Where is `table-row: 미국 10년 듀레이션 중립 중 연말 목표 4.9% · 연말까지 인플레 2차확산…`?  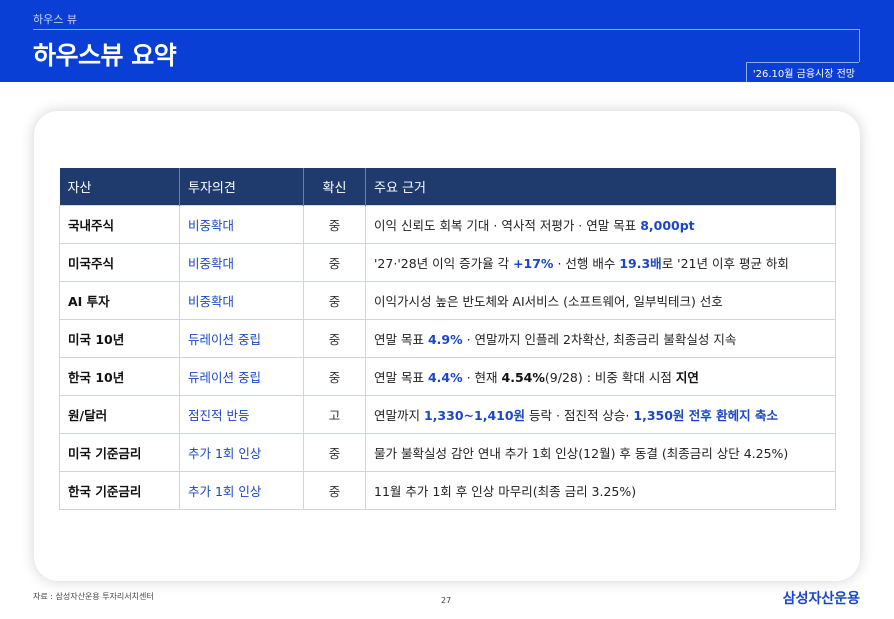 table-row: 미국 10년 듀레이션 중립 중 연말 목표 4.9% · 연말까지 인플레 2차확산… is located at coordinates (447, 338).